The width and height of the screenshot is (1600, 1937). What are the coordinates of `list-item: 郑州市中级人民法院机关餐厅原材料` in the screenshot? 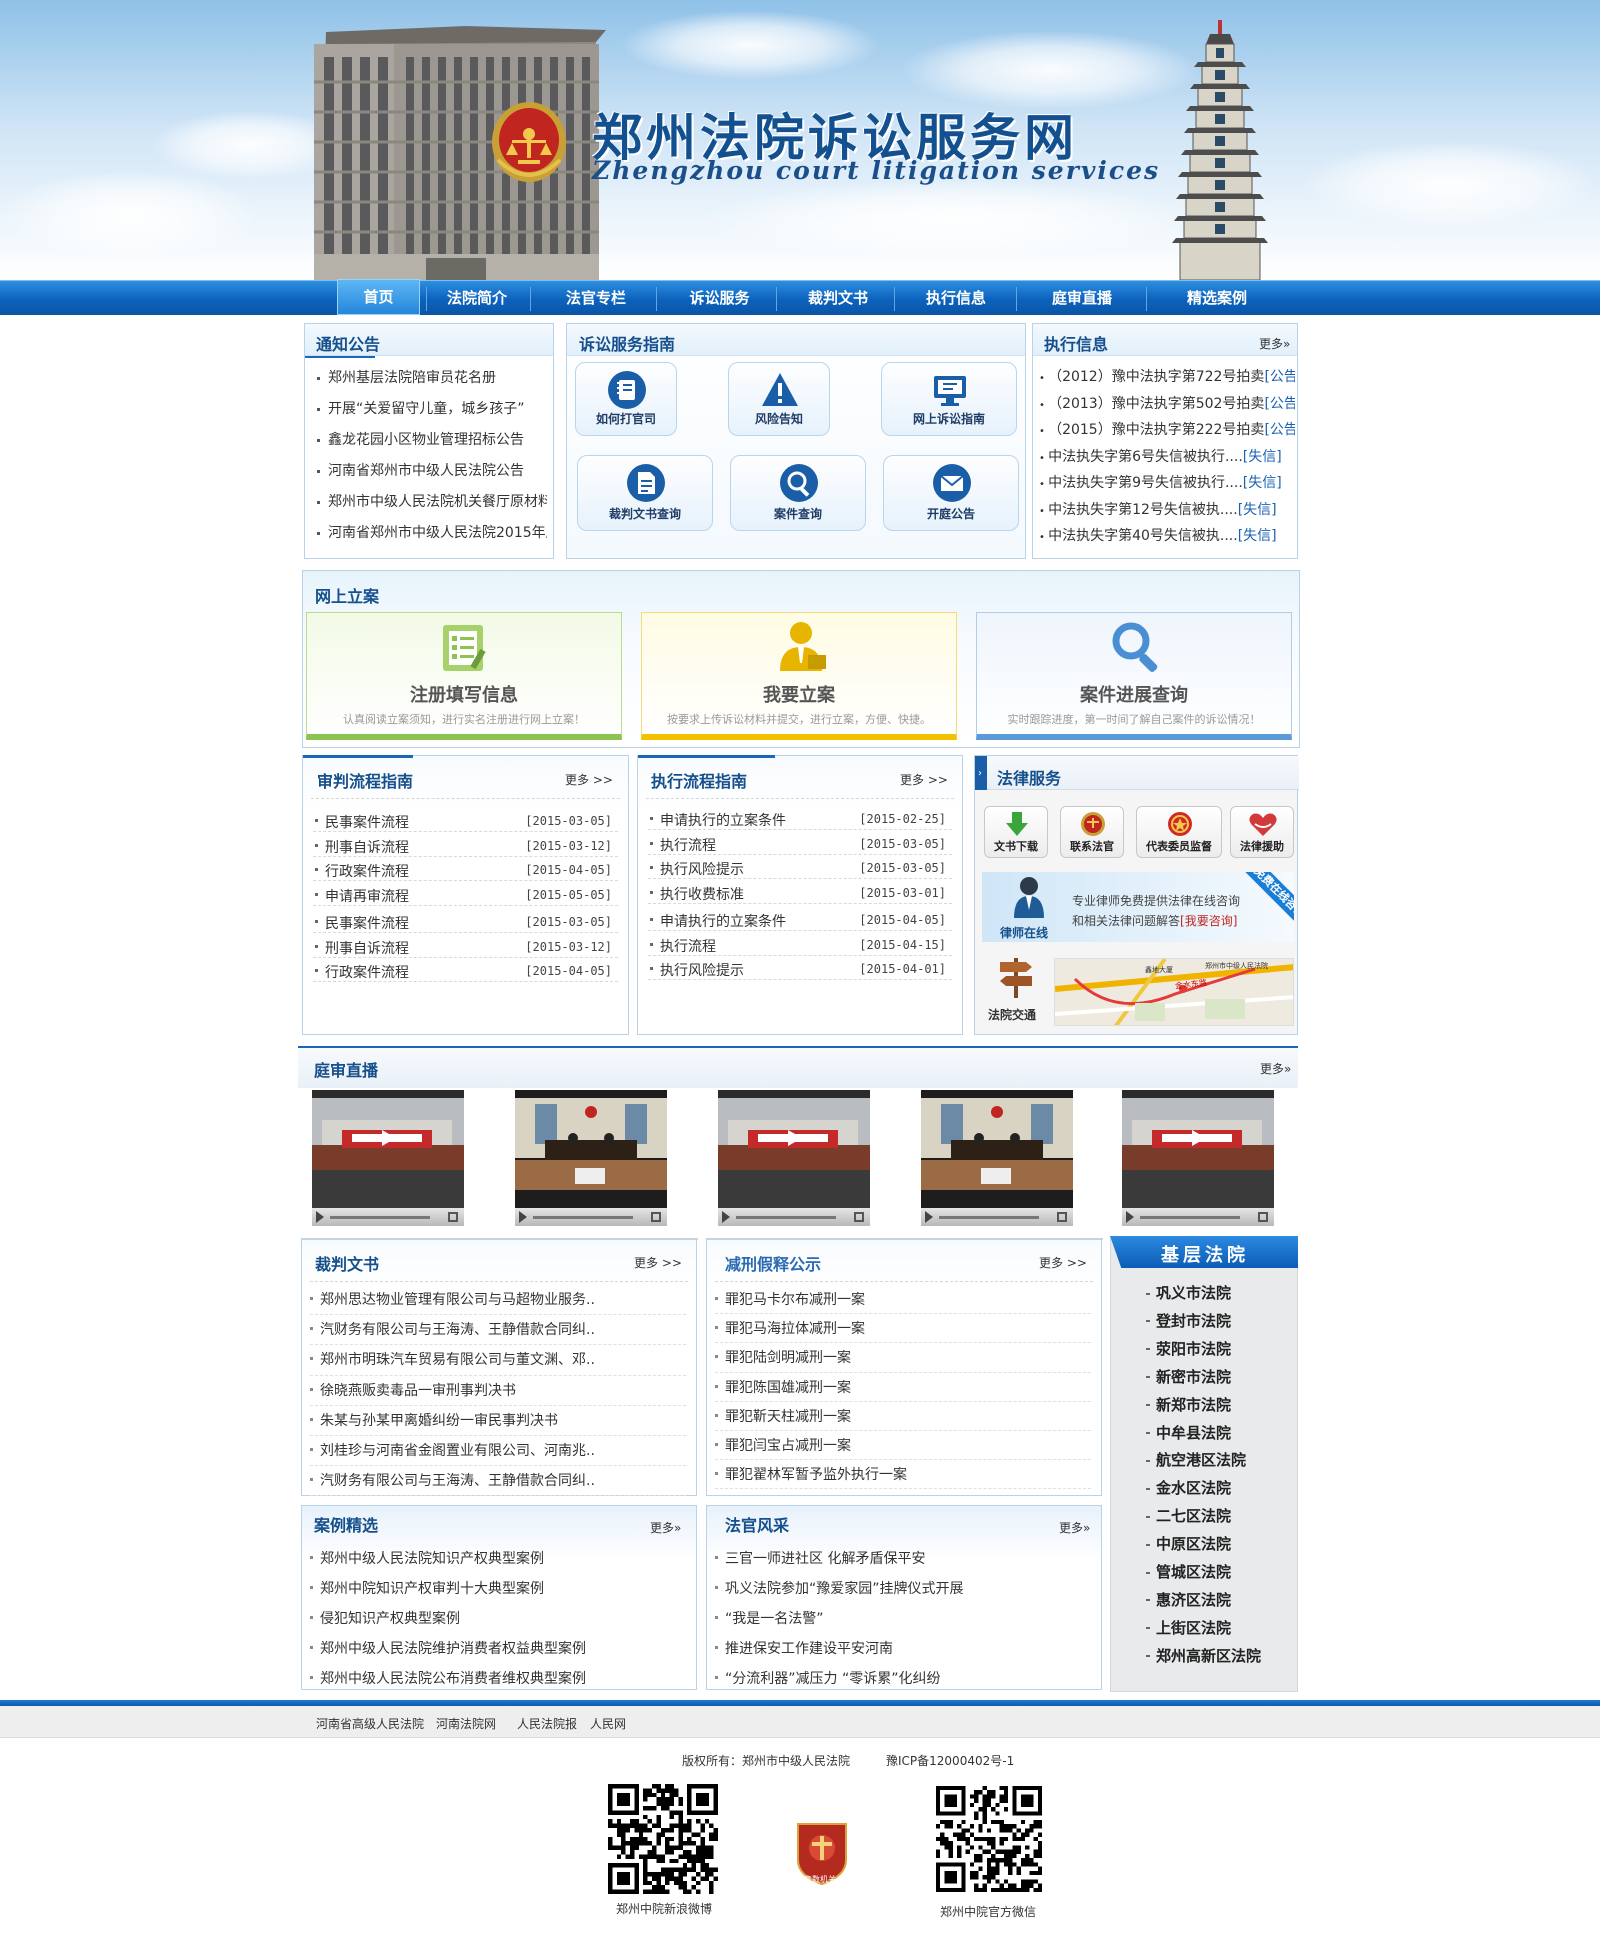 It's located at (432, 501).